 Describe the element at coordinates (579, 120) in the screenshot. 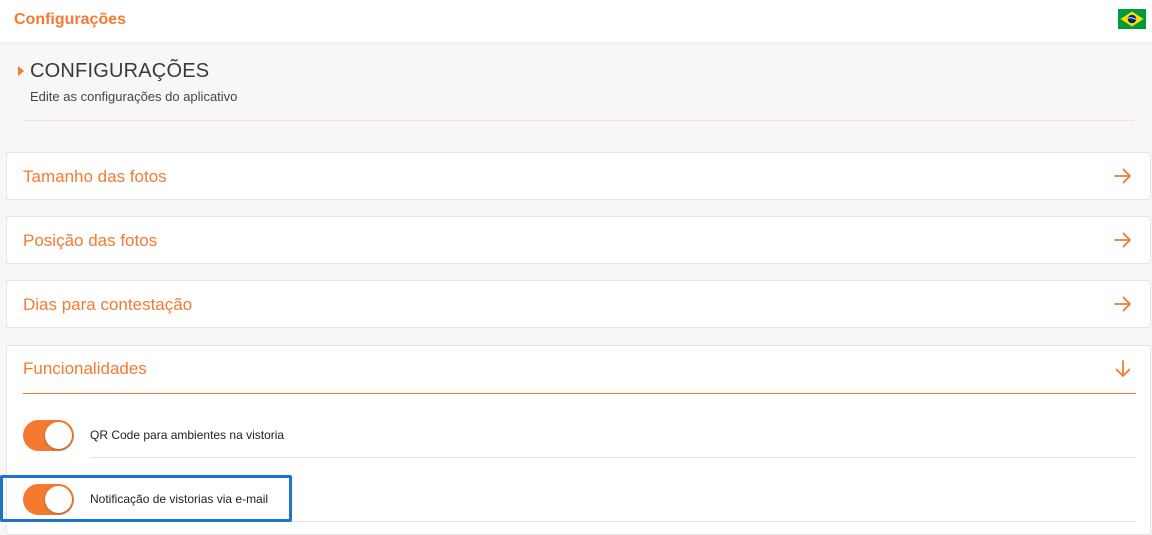

I see `header-divider` at that location.